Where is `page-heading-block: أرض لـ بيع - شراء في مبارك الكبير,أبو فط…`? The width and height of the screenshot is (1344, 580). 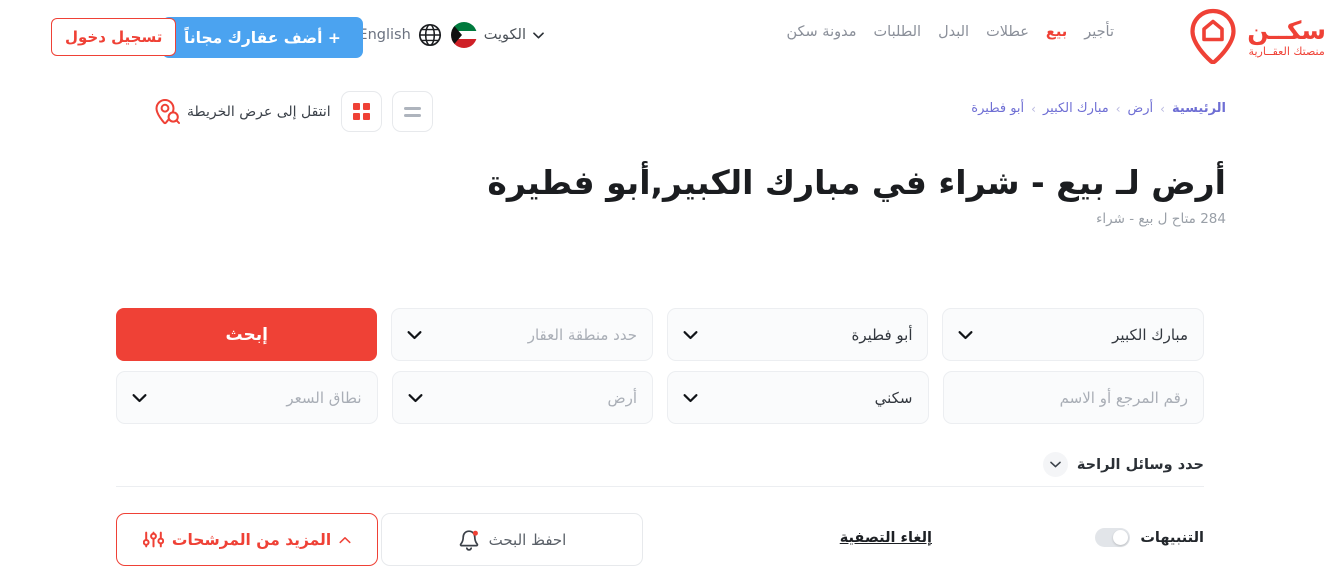 page-heading-block: أرض لـ بيع - شراء في مبارك الكبير,أبو فط… is located at coordinates (671, 194).